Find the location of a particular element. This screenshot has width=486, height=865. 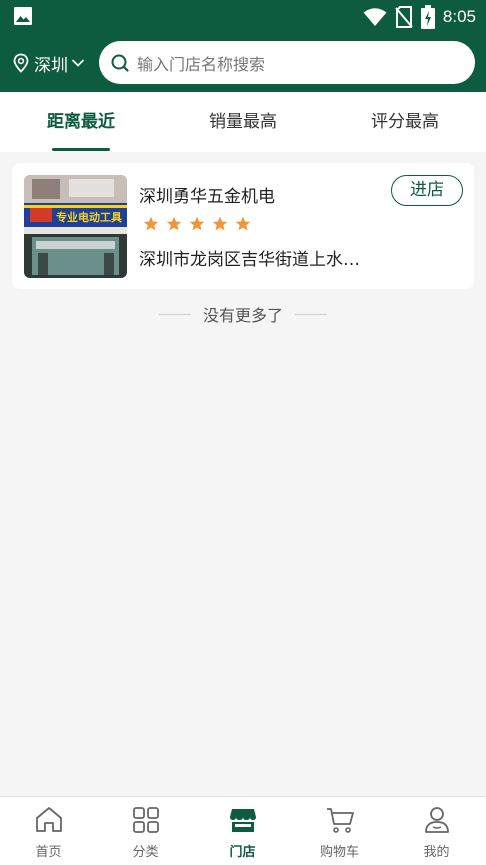

bottom-nav: 首页 分类 门店 购物车 我的 is located at coordinates (243, 830).